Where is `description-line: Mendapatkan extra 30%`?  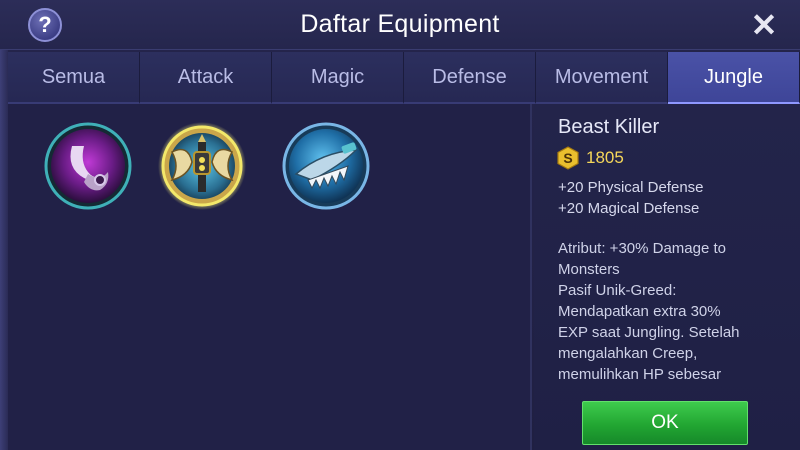 description-line: Mendapatkan extra 30% is located at coordinates (639, 311).